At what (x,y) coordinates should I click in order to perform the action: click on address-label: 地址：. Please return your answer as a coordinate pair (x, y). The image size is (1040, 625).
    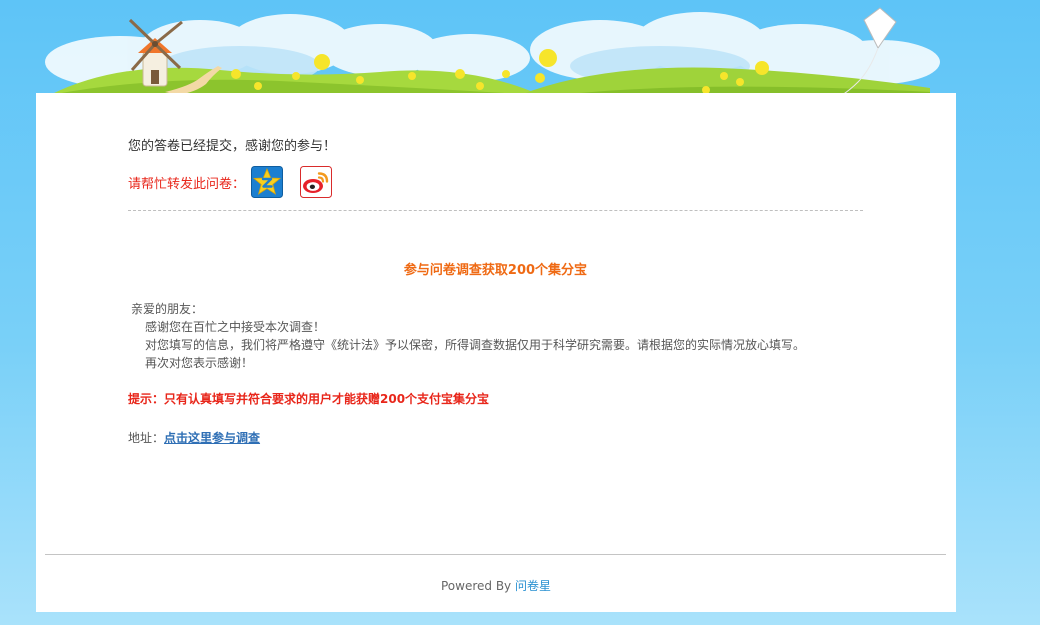
    Looking at the image, I should click on (146, 438).